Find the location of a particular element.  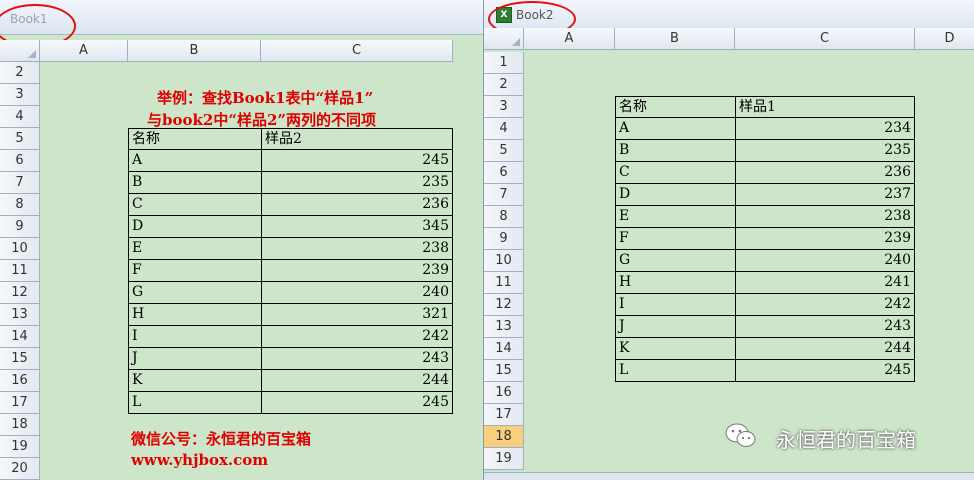

sheet-tab-bar is located at coordinates (729, 476).